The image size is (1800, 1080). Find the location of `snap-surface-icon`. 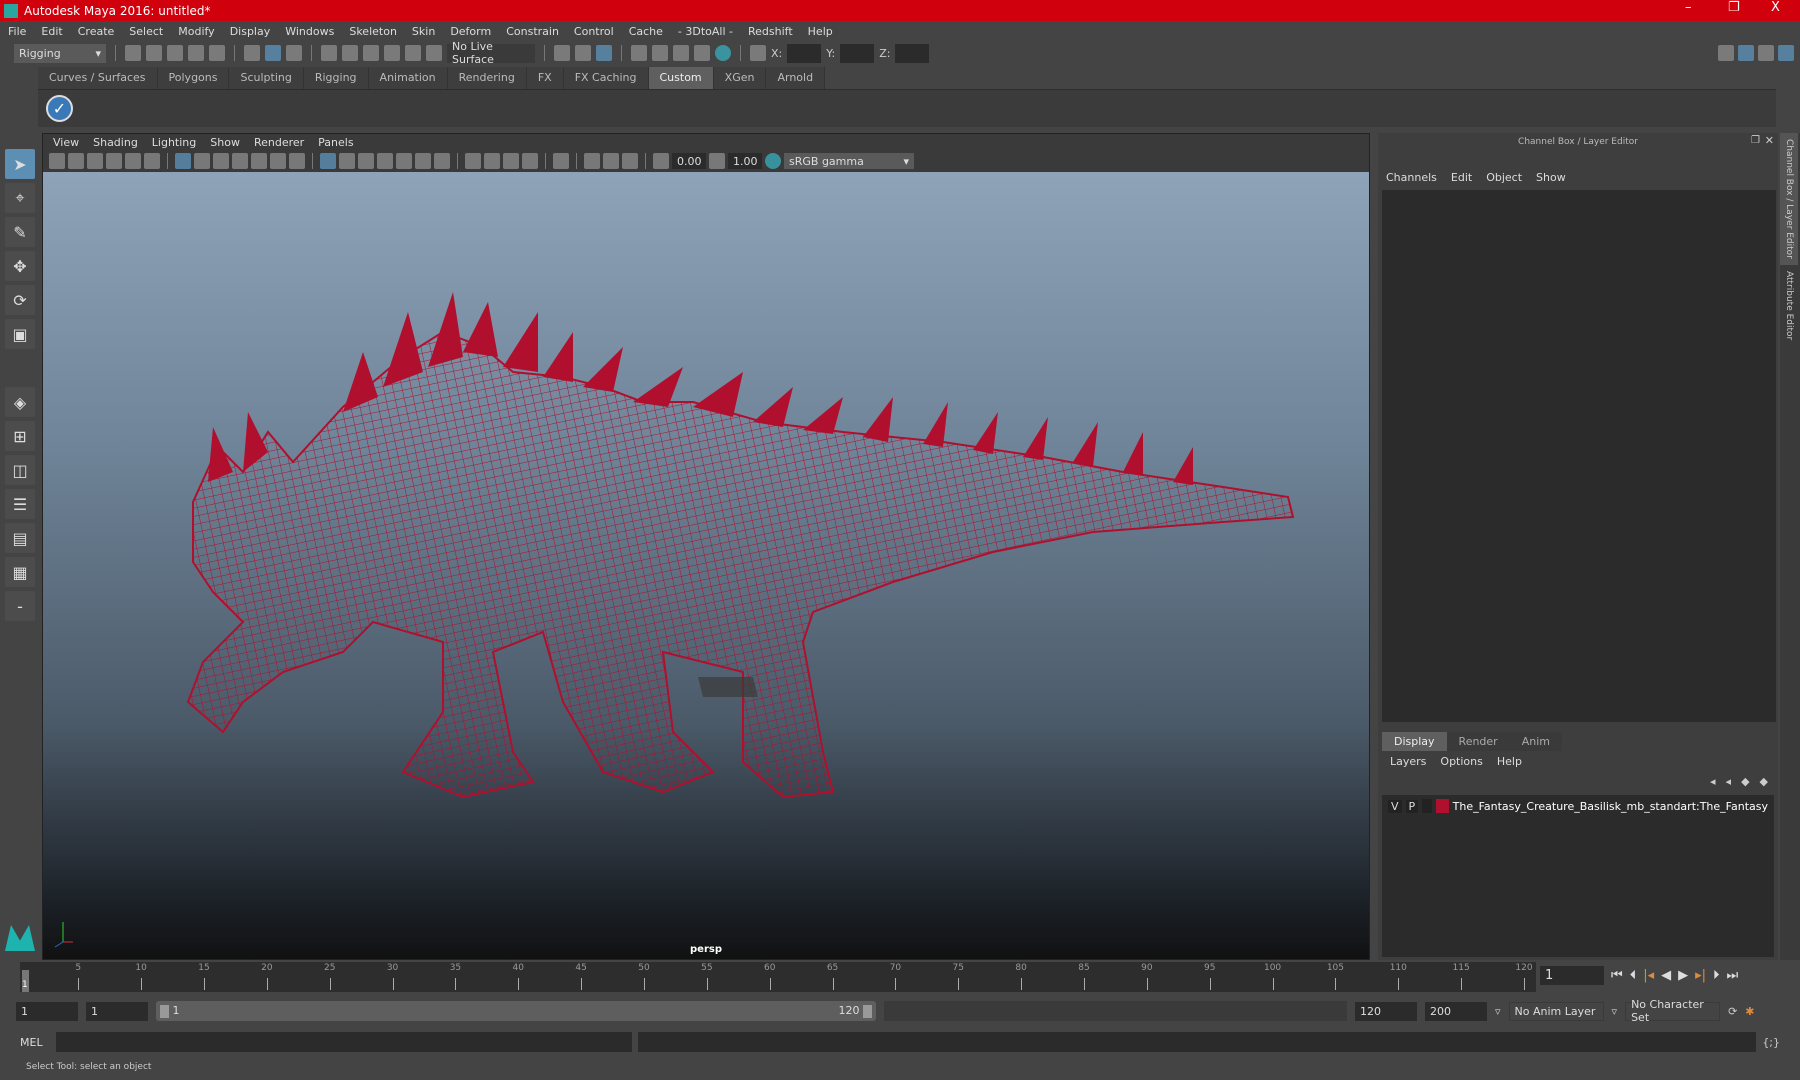

snap-surface-icon is located at coordinates (413, 53).